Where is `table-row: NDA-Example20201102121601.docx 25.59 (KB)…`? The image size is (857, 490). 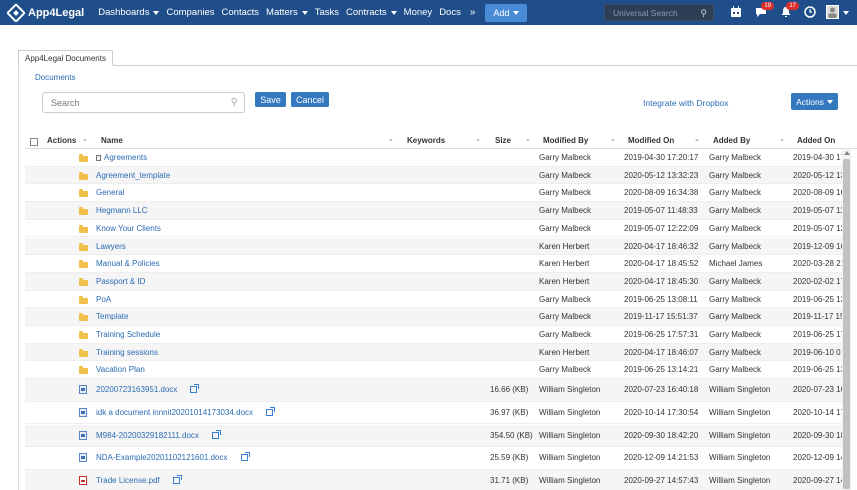
table-row: NDA-Example20201102121601.docx 25.59 (KB)… is located at coordinates (433, 458).